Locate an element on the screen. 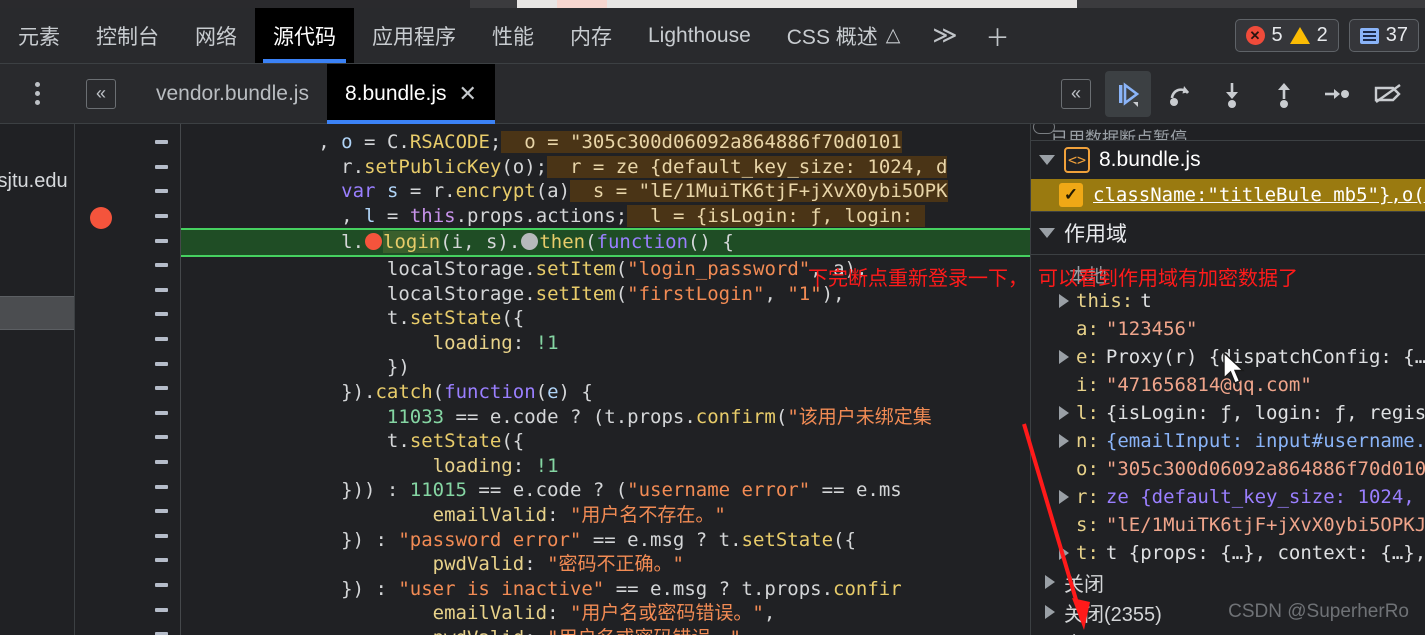  message-badge: 37 is located at coordinates (1383, 35).